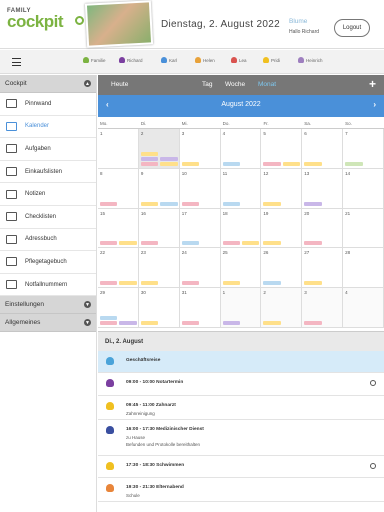 The height and width of the screenshot is (512, 384). I want to click on day-cell: 14, so click(363, 188).